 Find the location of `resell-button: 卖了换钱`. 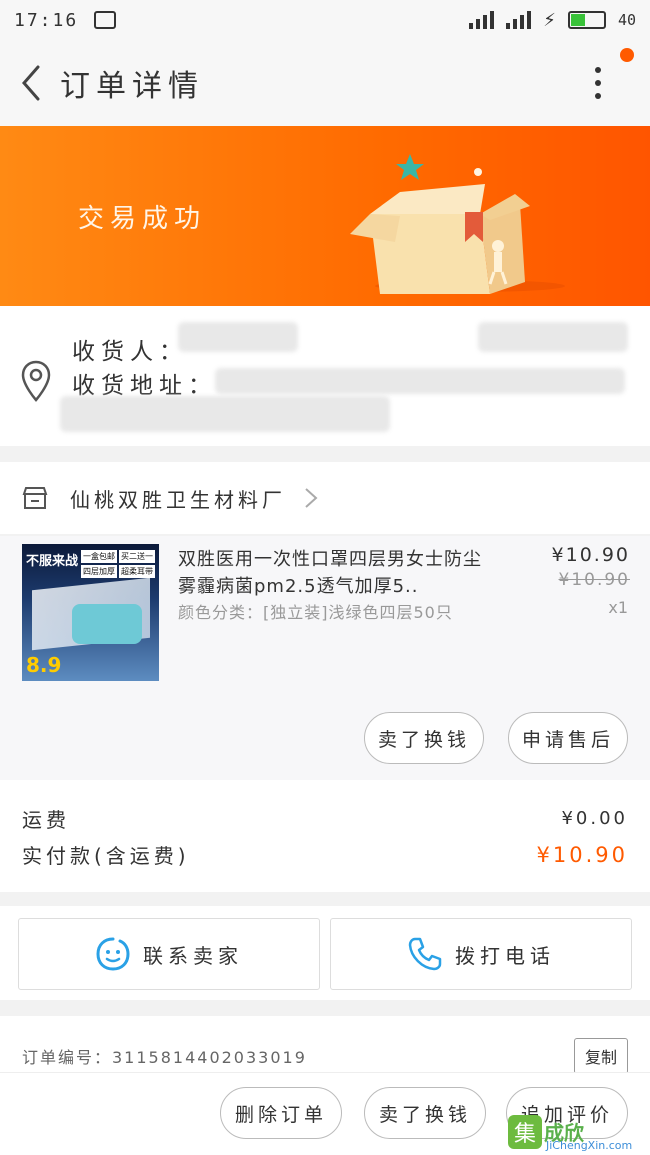

resell-button: 卖了换钱 is located at coordinates (424, 738).